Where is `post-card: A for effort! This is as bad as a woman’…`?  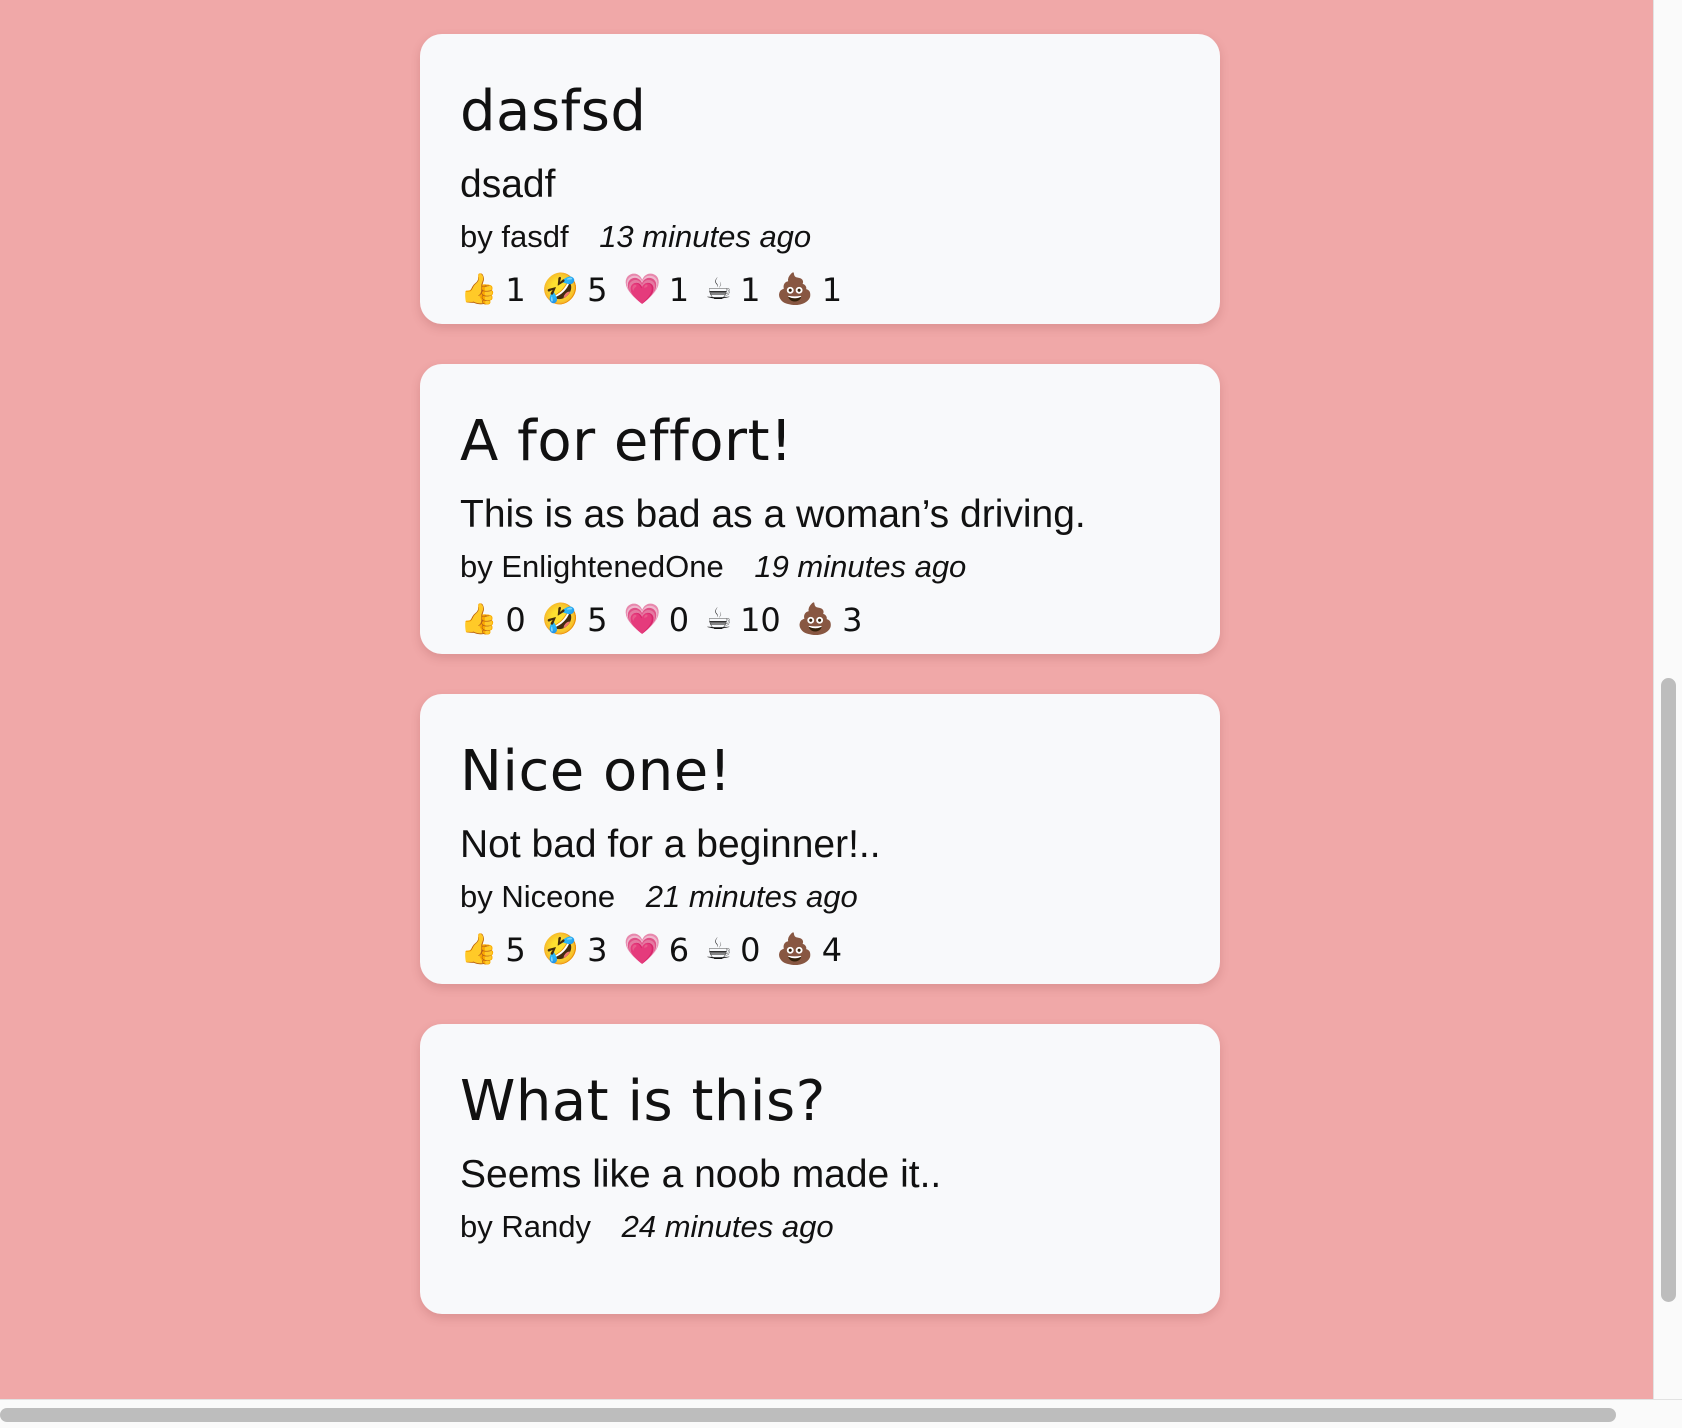
post-card: A for effort! This is as bad as a woman’… is located at coordinates (820, 509).